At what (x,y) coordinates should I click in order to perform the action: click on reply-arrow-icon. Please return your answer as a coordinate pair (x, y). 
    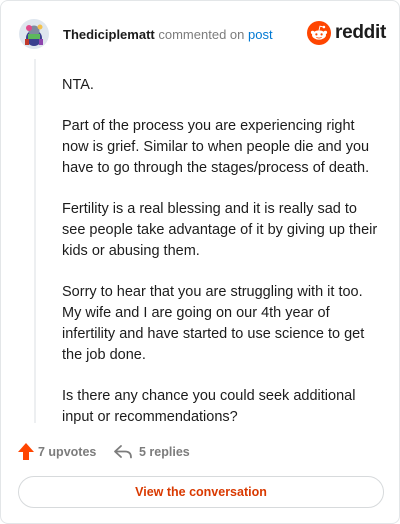
    Looking at the image, I should click on (123, 452).